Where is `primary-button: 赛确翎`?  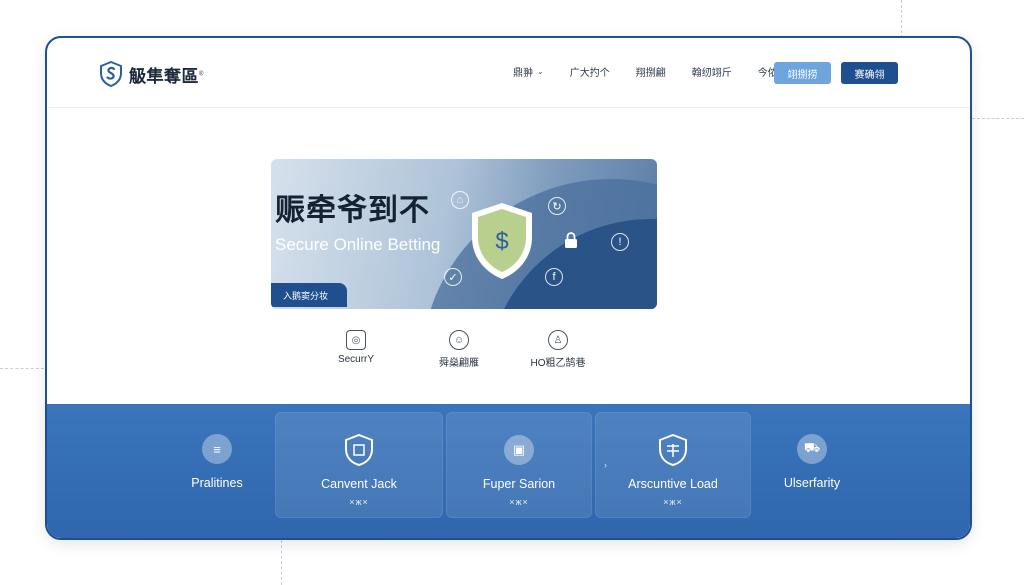
primary-button: 赛确翎 is located at coordinates (869, 73).